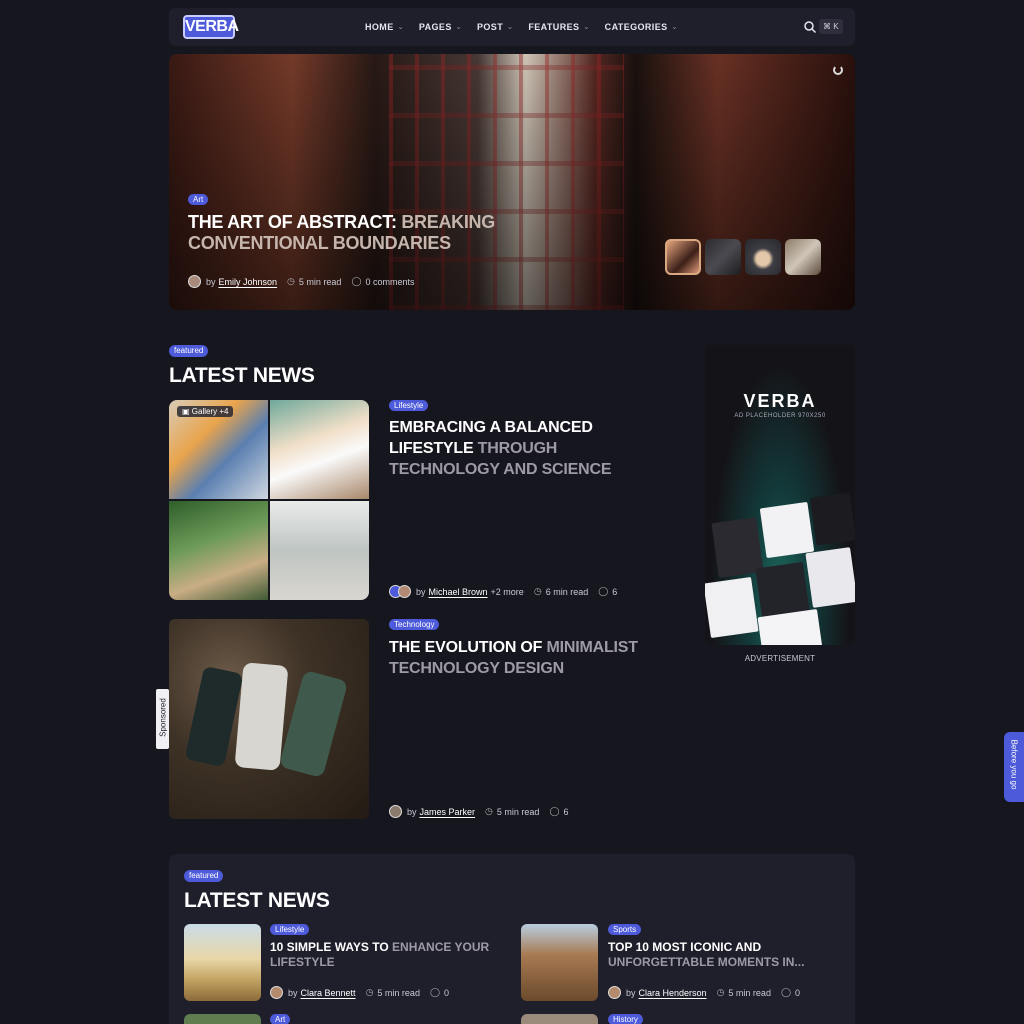 This screenshot has height=1024, width=1024. What do you see at coordinates (187, 411) in the screenshot?
I see `image-icon: ▣` at bounding box center [187, 411].